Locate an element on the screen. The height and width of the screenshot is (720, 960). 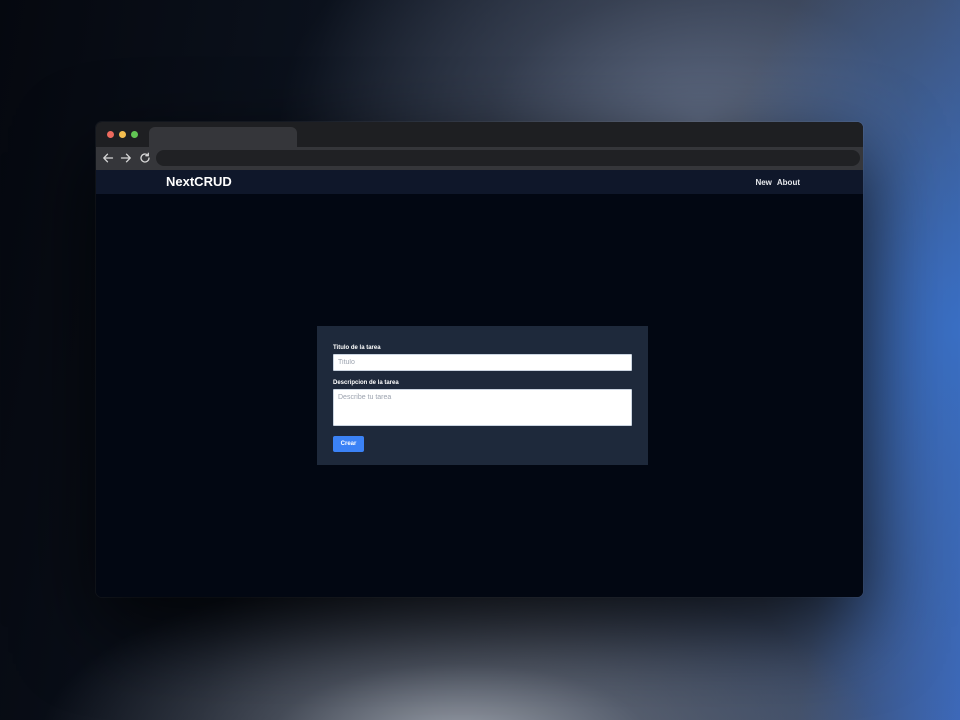
brand-logo: NextCRUD is located at coordinates (199, 182).